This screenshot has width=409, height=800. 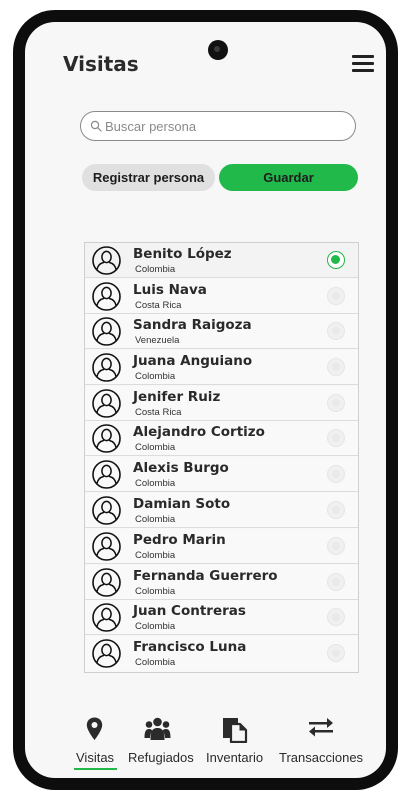 I want to click on list-item: Juan Contreras Colombia, so click(x=221, y=617).